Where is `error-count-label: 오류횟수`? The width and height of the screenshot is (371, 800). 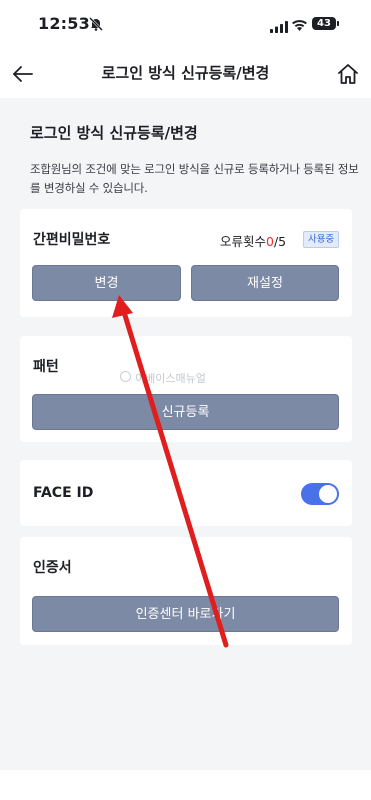 error-count-label: 오류횟수 is located at coordinates (243, 241).